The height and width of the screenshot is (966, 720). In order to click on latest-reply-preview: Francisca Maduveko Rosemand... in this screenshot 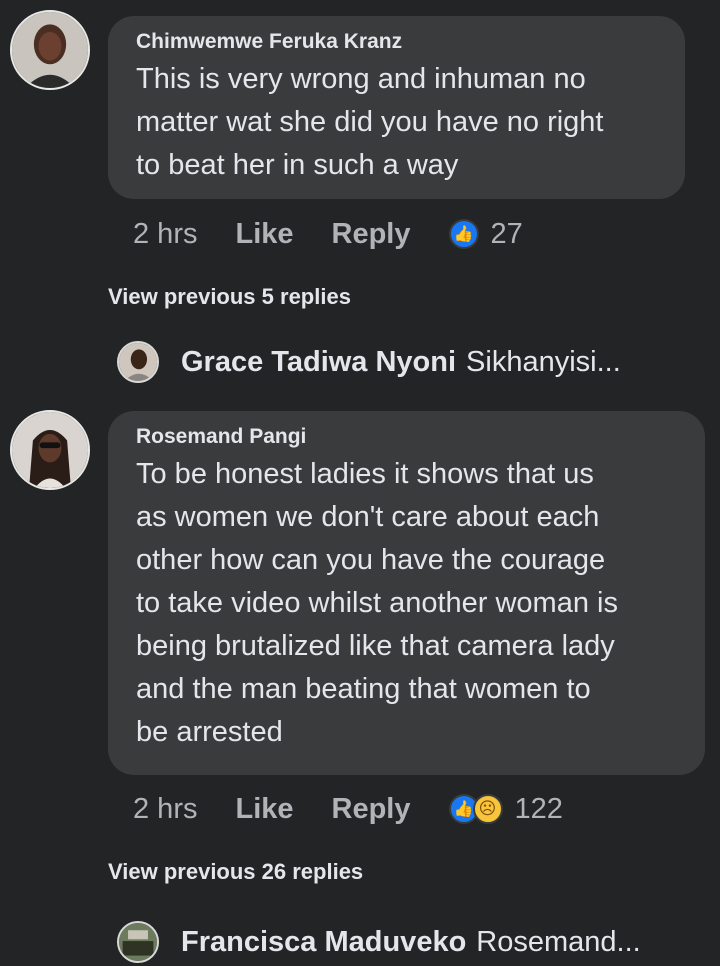, I will do `click(379, 942)`.